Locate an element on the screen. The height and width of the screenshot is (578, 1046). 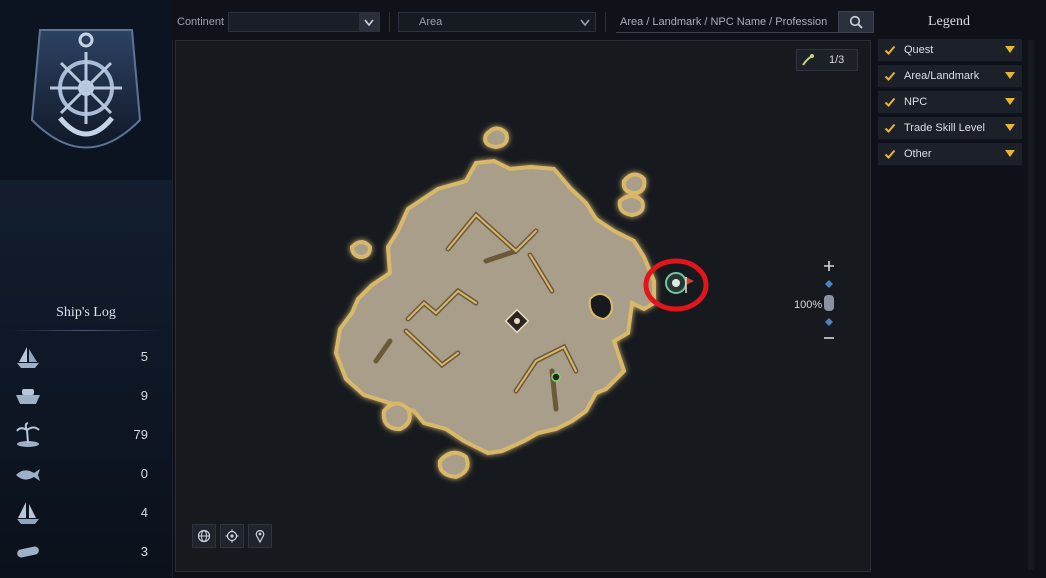
locate-icon is located at coordinates (232, 536).